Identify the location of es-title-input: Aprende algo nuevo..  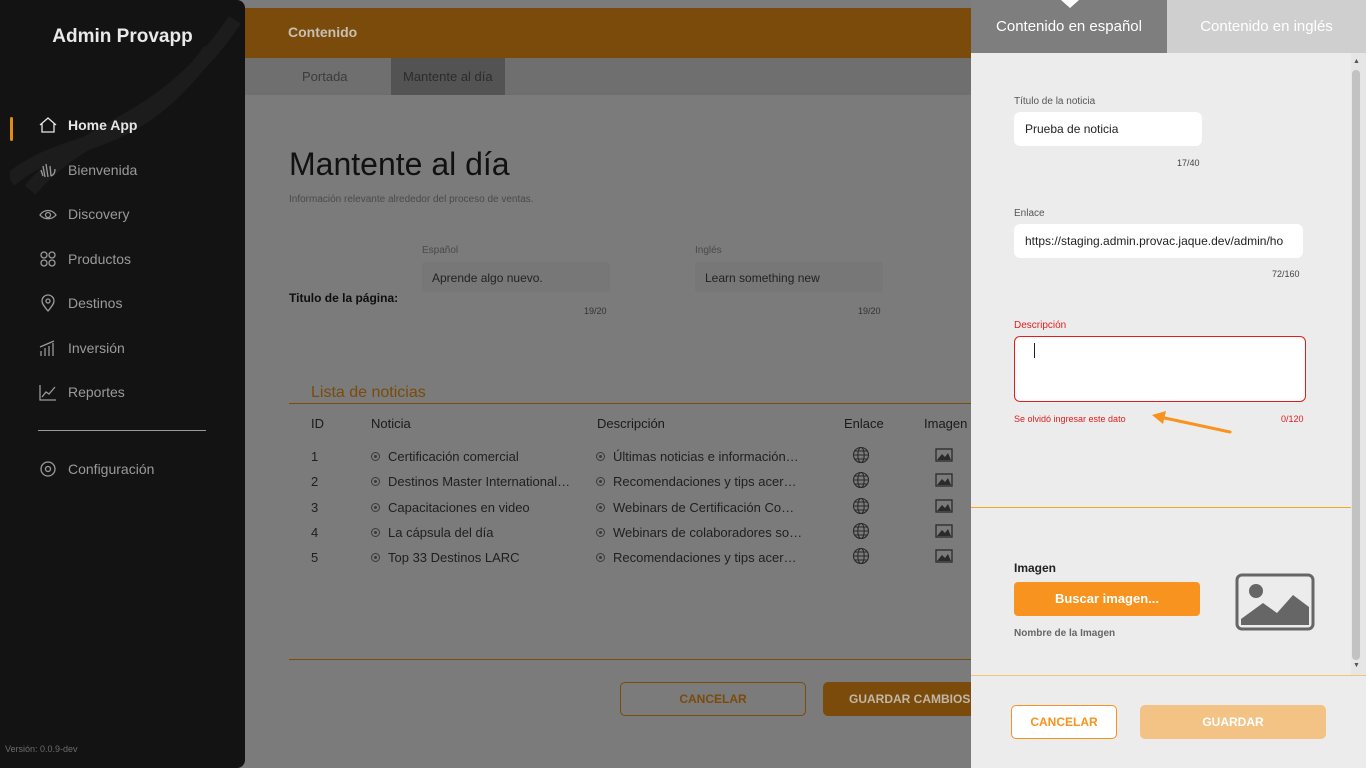
(516, 277).